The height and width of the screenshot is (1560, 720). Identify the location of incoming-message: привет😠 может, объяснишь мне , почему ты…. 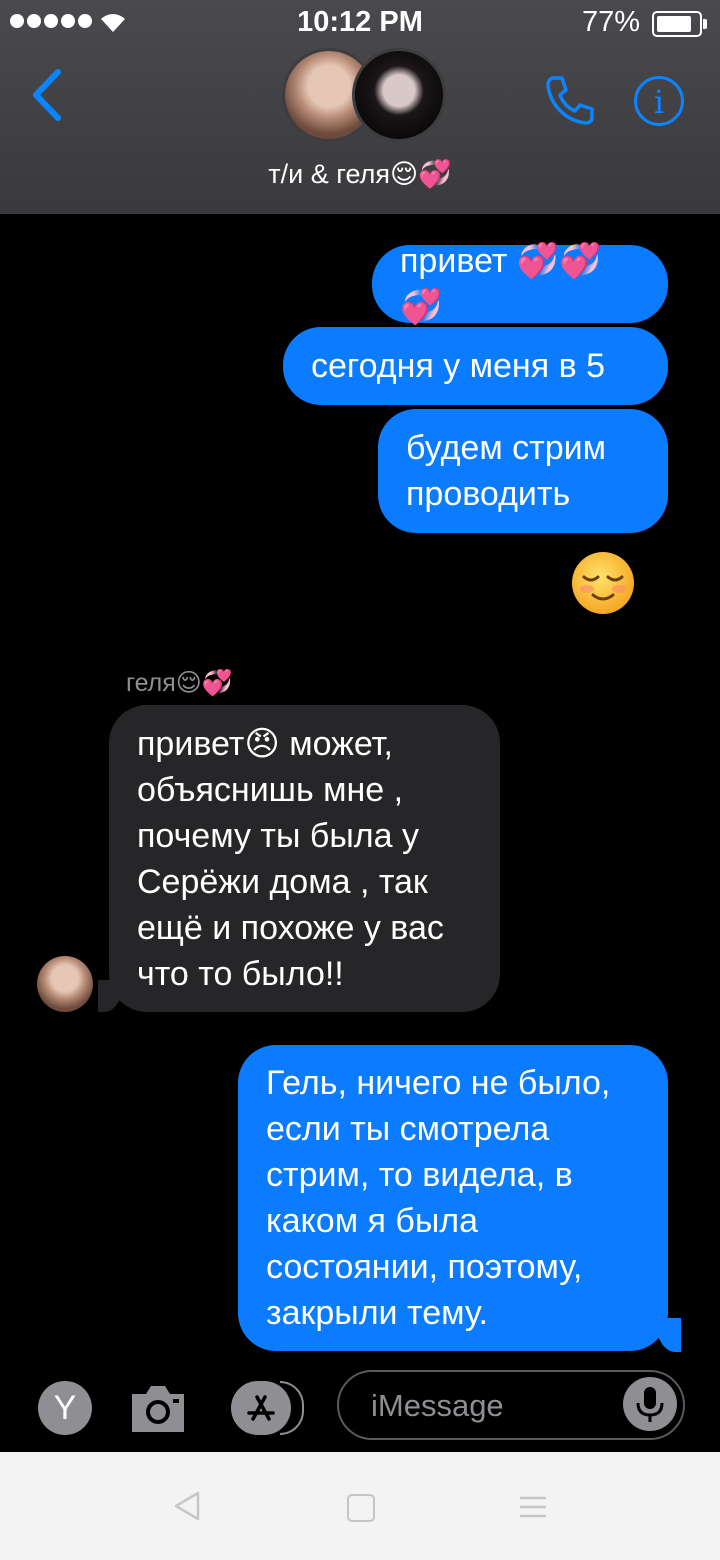
(304, 858).